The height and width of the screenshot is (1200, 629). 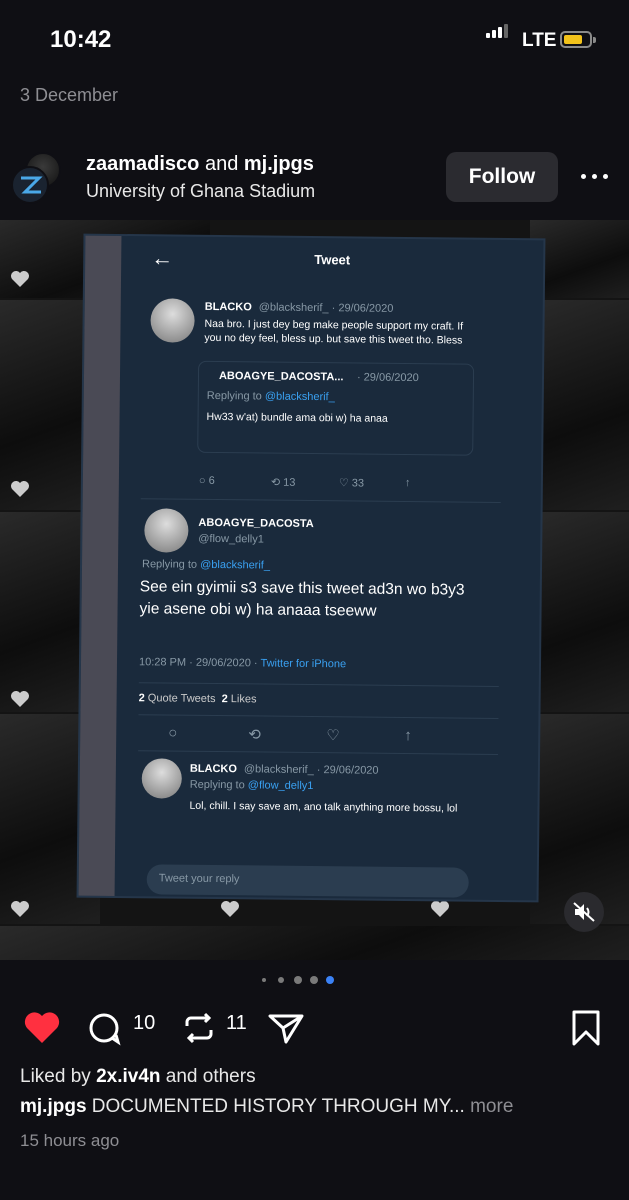 I want to click on speaker-muted-icon, so click(x=584, y=912).